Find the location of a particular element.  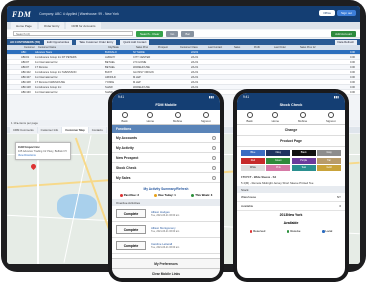

activity-summary-title: My Activity Summary/Refresh is located at coordinates (166, 189).